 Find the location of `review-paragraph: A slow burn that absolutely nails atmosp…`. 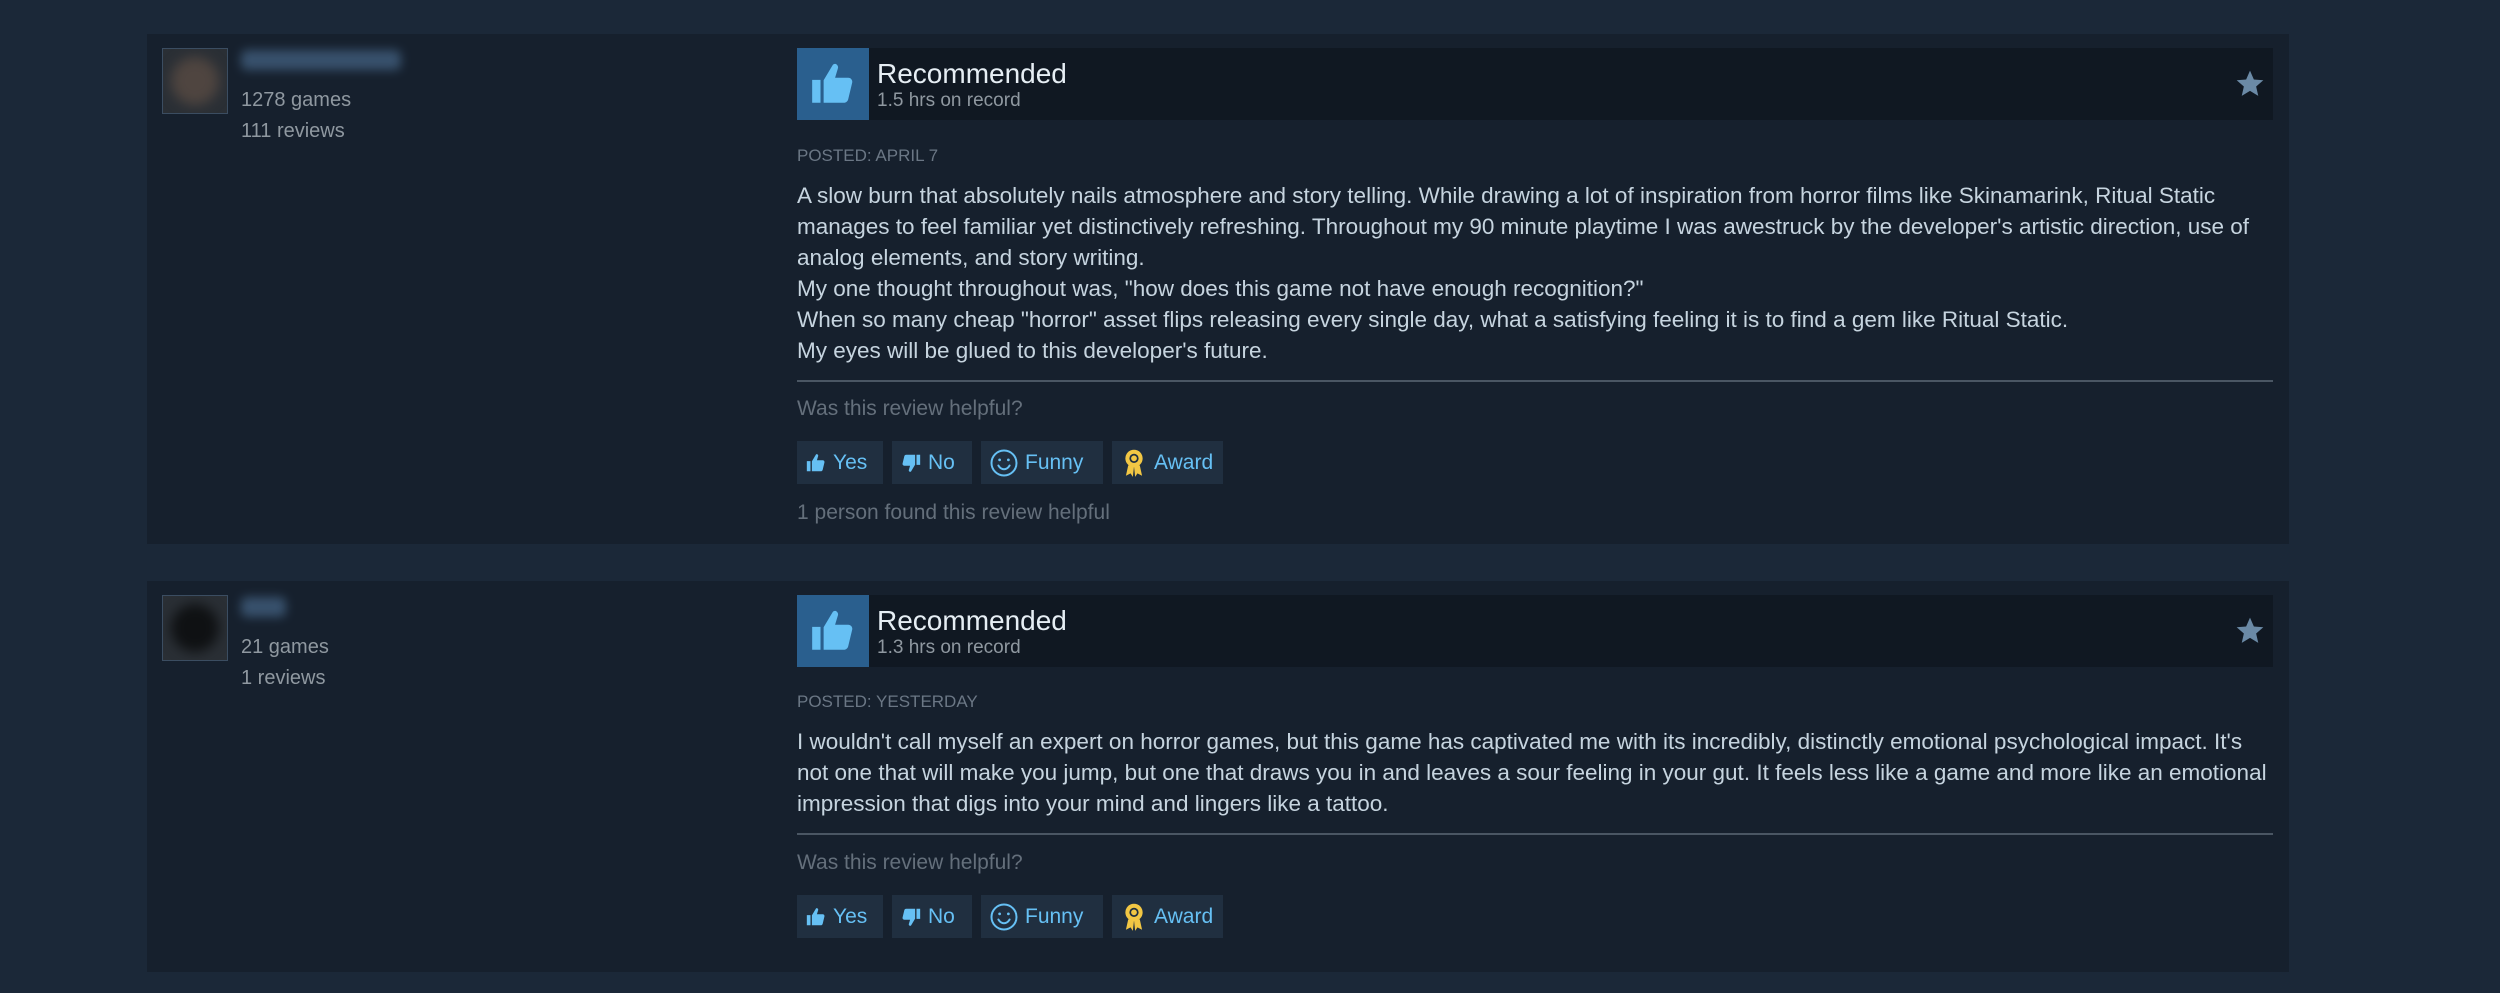

review-paragraph: A slow burn that absolutely nails atmosp… is located at coordinates (1523, 226).